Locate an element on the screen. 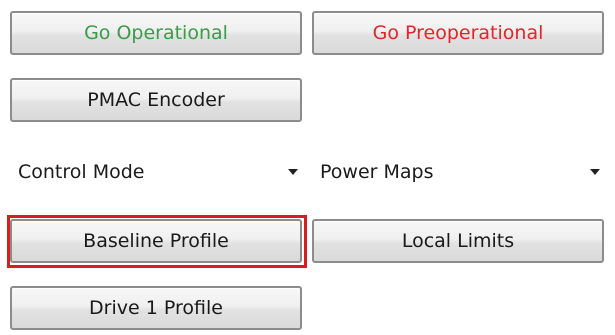 This screenshot has height=335, width=615. power-maps-value: Power Maps is located at coordinates (377, 172).